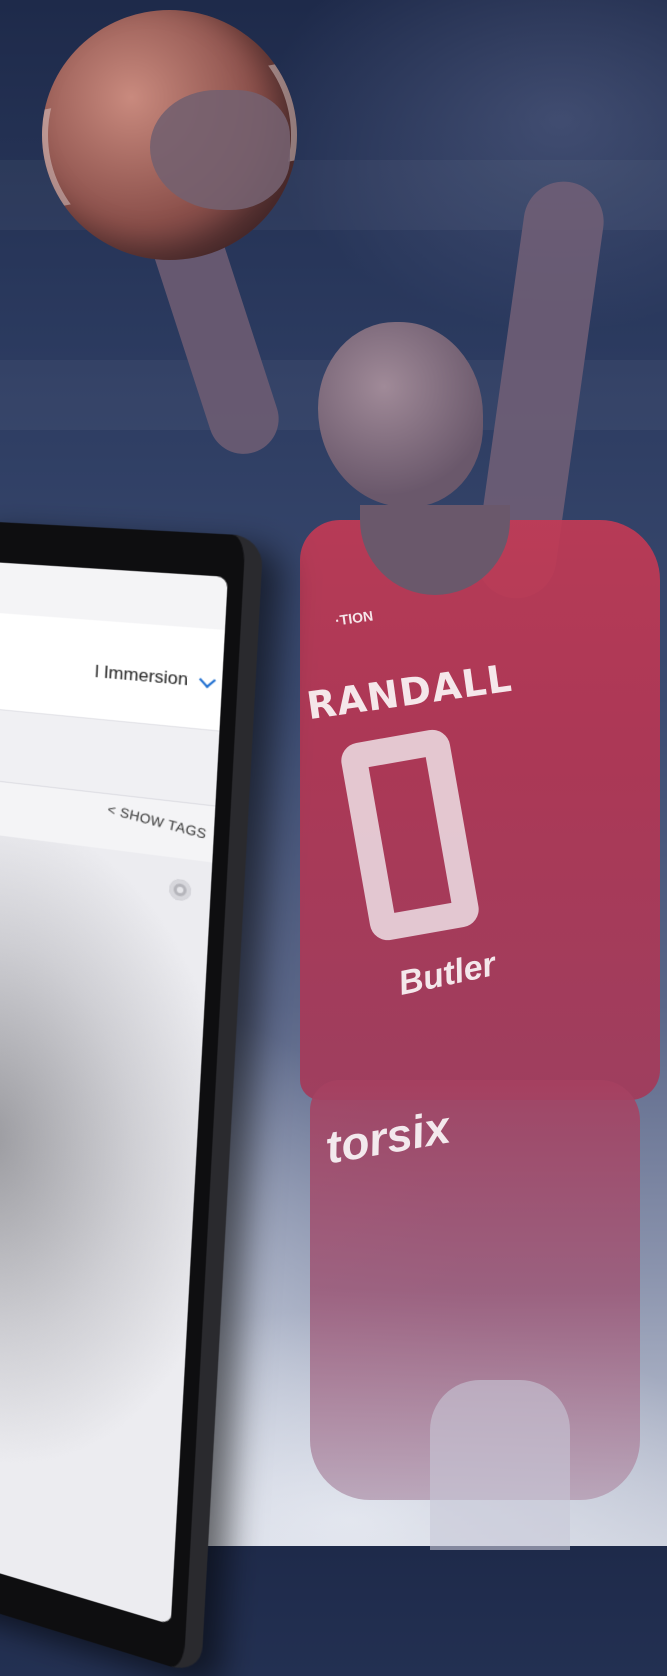  What do you see at coordinates (208, 679) in the screenshot?
I see `chevron-down-icon` at bounding box center [208, 679].